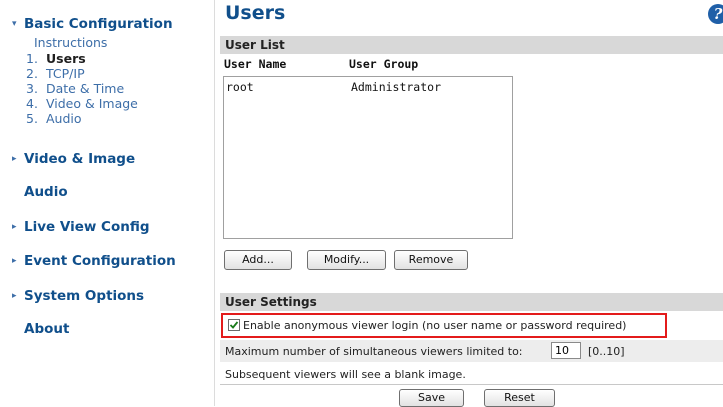 Image resolution: width=723 pixels, height=407 pixels. What do you see at coordinates (32, 88) in the screenshot?
I see `step-number: 3.` at bounding box center [32, 88].